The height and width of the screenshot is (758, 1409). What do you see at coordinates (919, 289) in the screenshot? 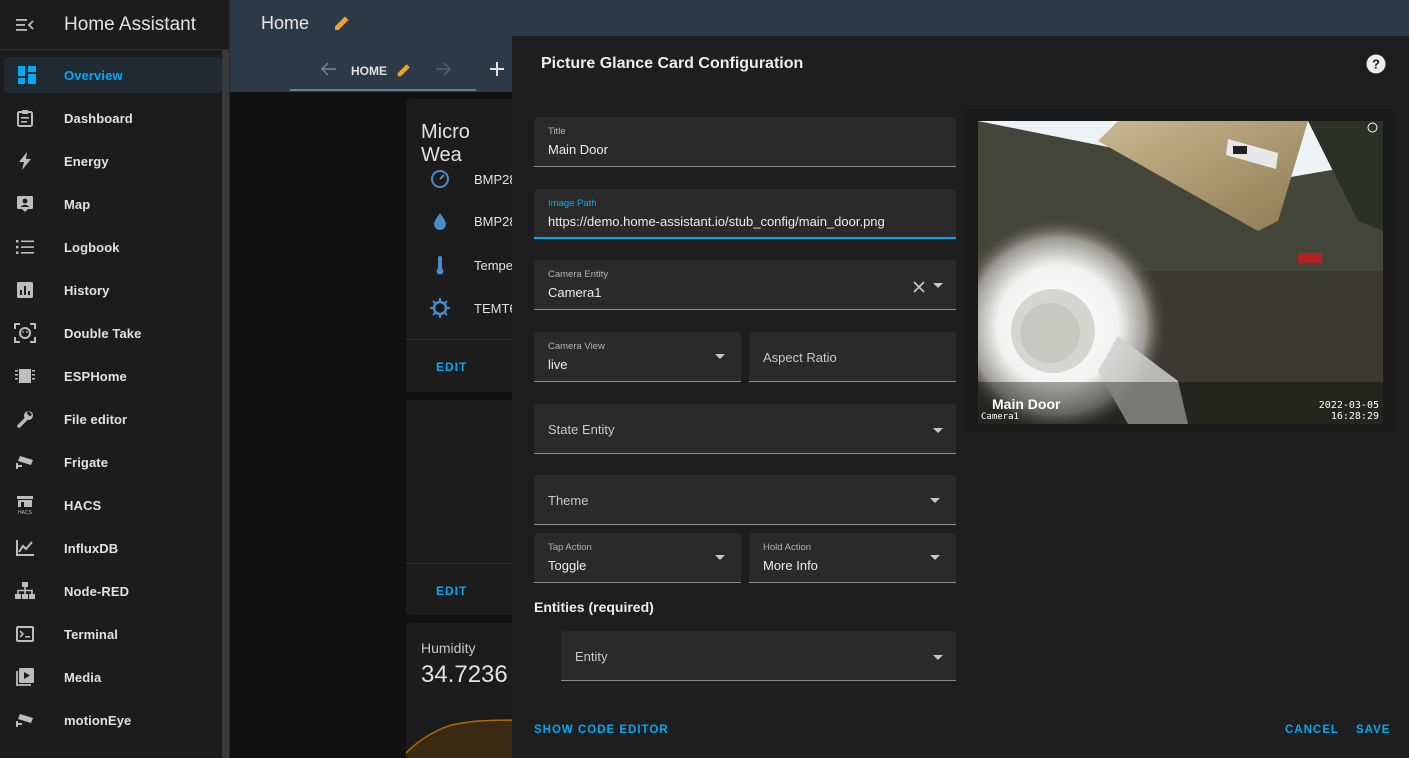
I see `clear-button` at bounding box center [919, 289].